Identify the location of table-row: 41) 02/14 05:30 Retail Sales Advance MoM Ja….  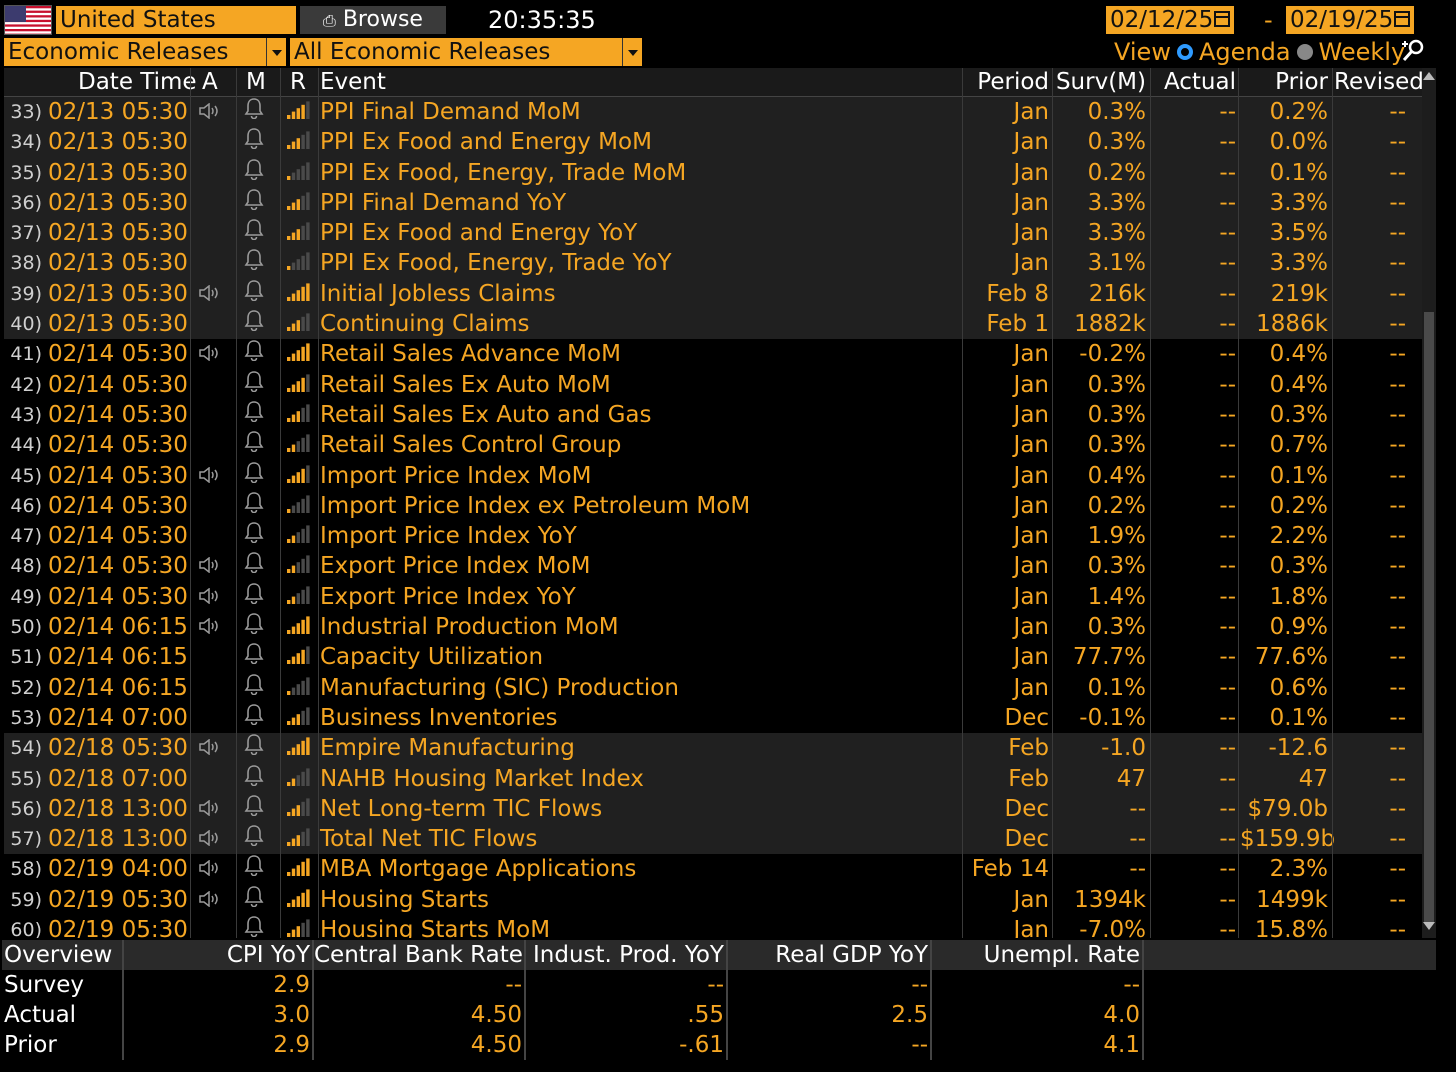
(714, 354).